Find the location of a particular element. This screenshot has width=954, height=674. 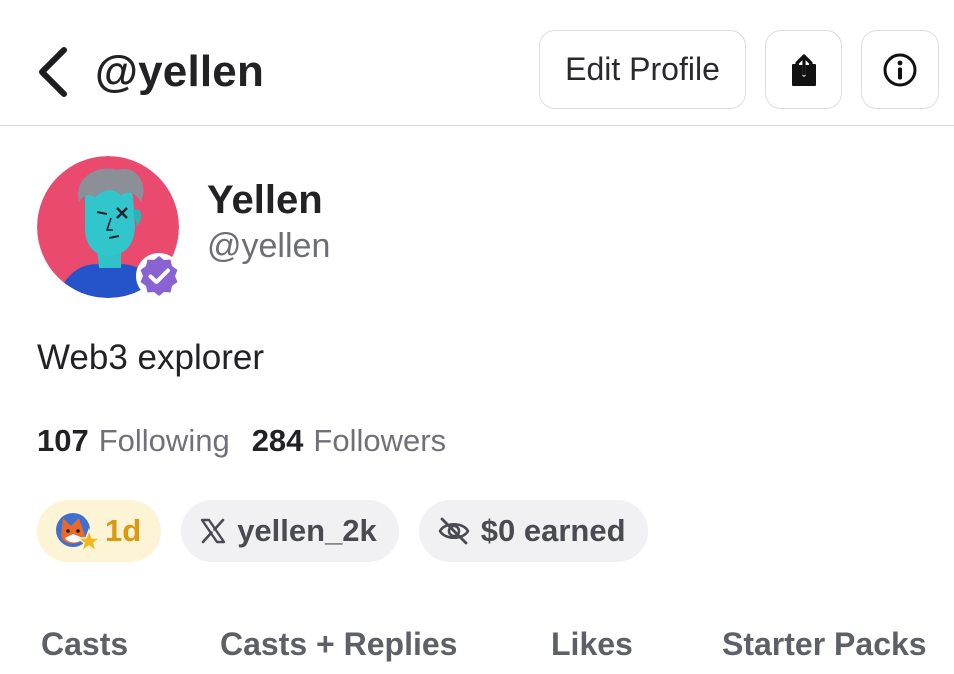

x-account-badge: yellen_2k is located at coordinates (290, 531).